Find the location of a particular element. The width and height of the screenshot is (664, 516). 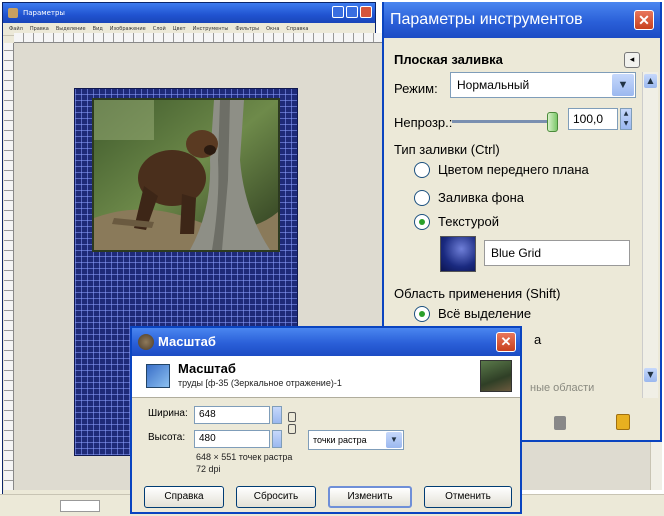

width-spinner is located at coordinates (277, 415).